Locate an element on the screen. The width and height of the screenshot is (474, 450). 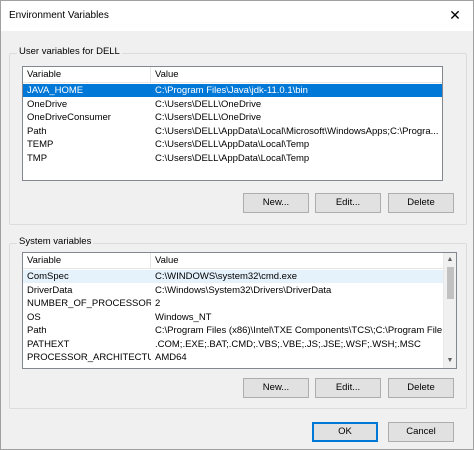
cancel-button: Cancel is located at coordinates (421, 432).